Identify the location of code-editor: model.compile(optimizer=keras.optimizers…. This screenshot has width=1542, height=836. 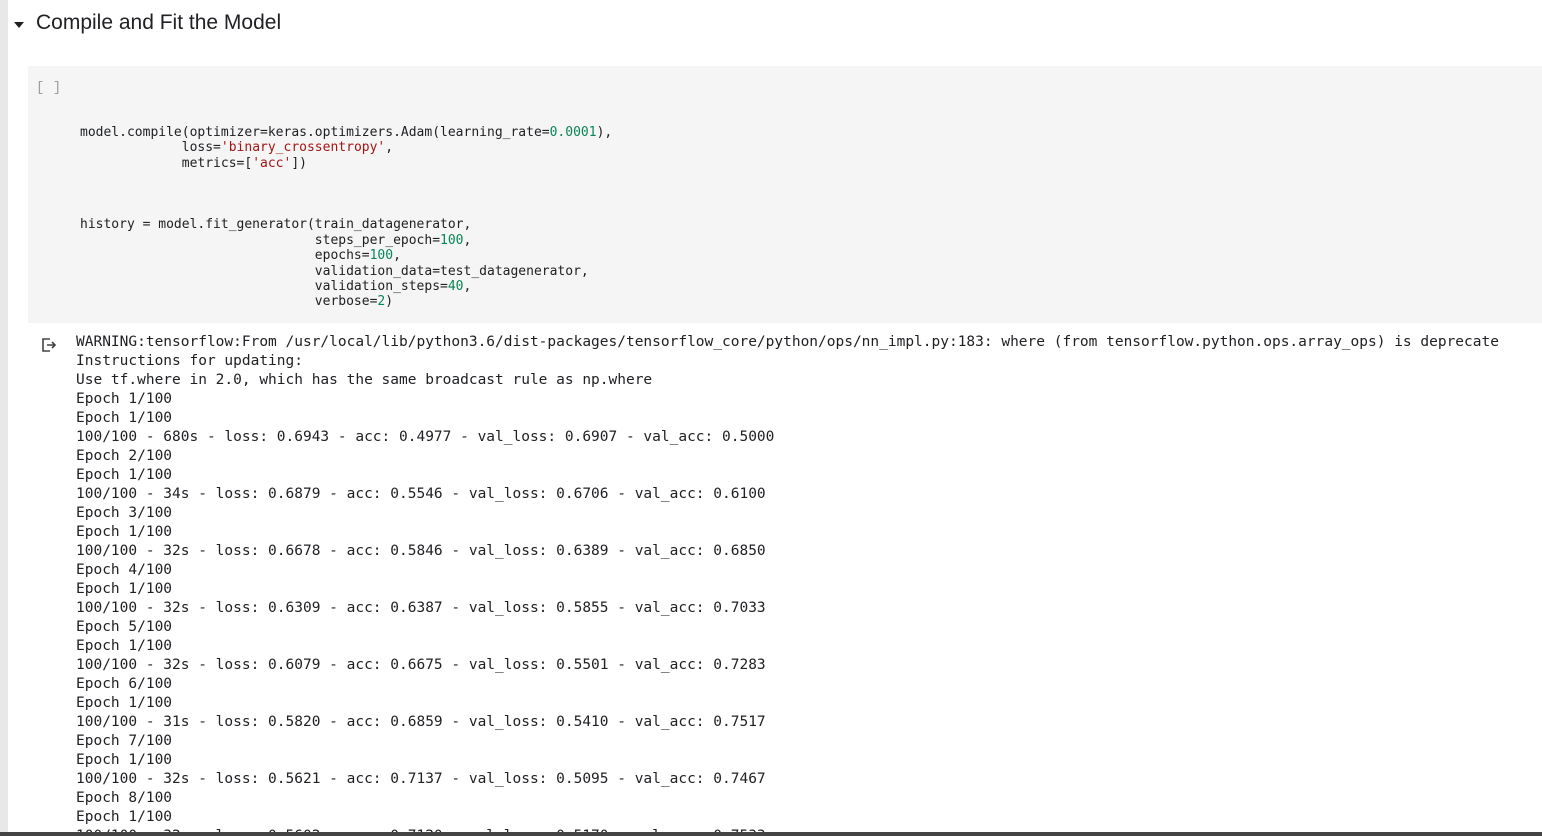
(346, 217).